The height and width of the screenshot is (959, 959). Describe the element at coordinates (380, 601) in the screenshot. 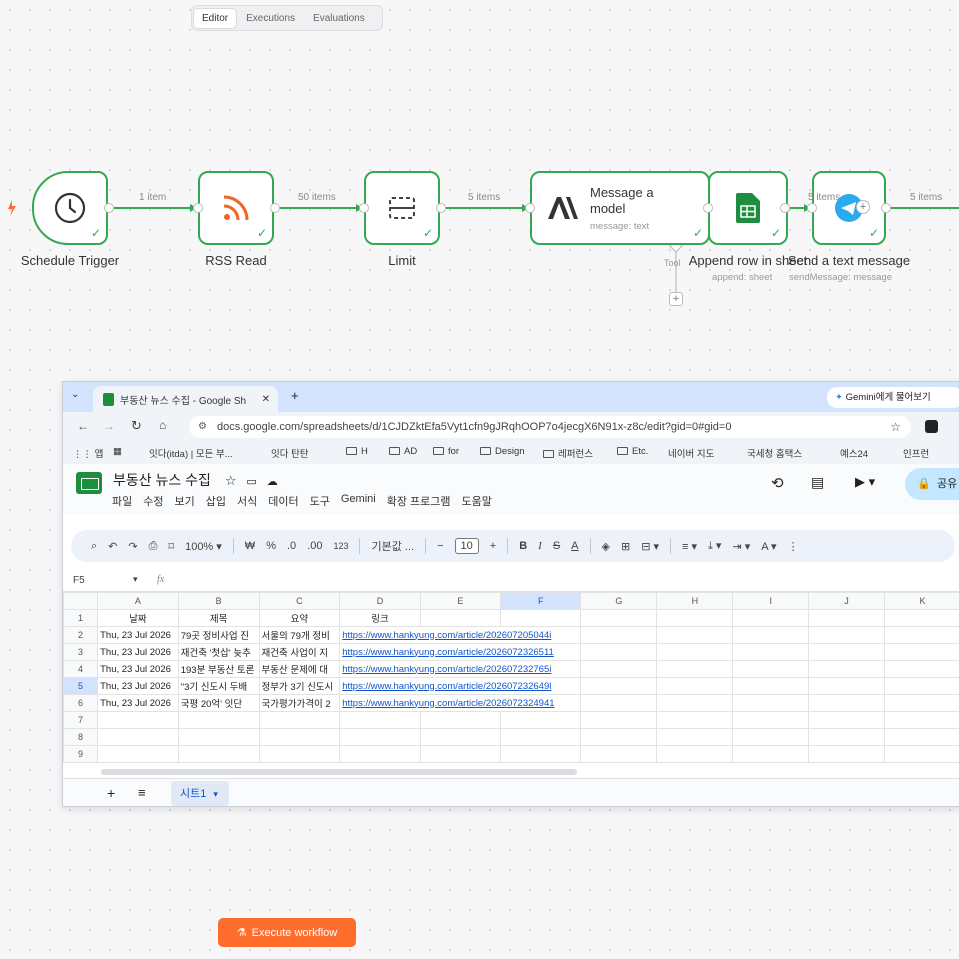

I see `column-header: D` at that location.